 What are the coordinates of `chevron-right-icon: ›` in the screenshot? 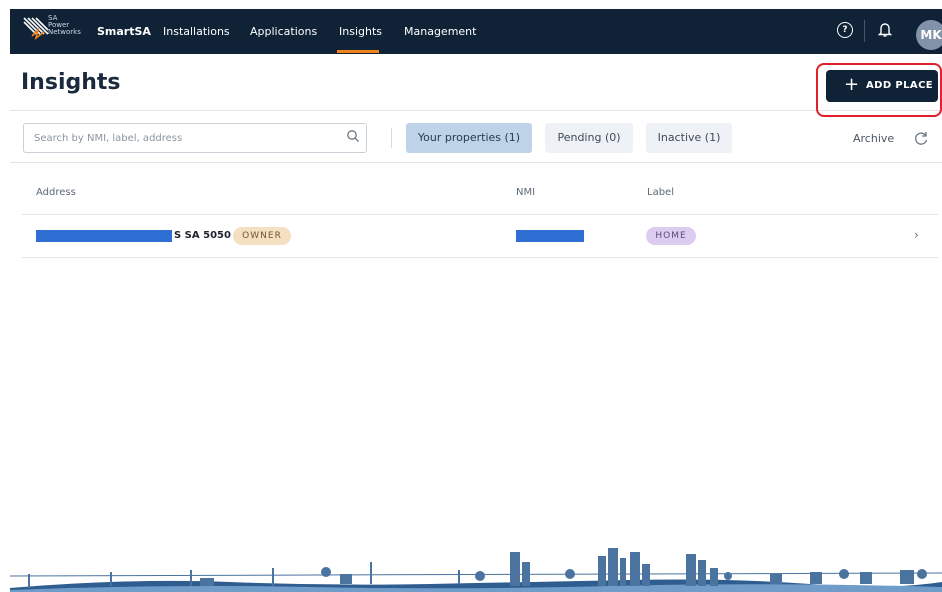 It's located at (916, 235).